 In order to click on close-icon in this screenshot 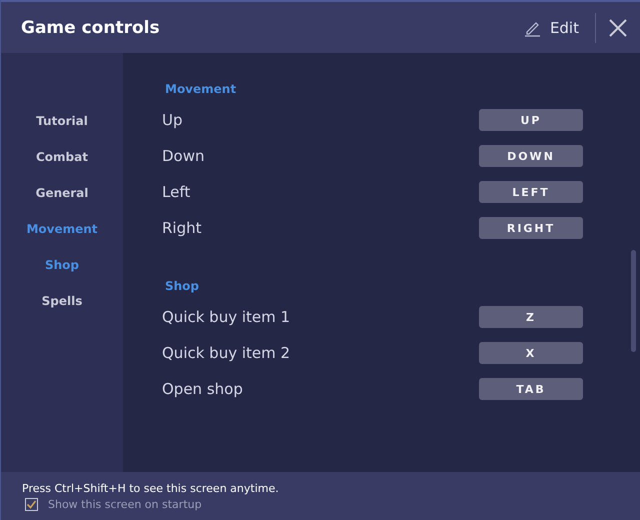, I will do `click(618, 27)`.